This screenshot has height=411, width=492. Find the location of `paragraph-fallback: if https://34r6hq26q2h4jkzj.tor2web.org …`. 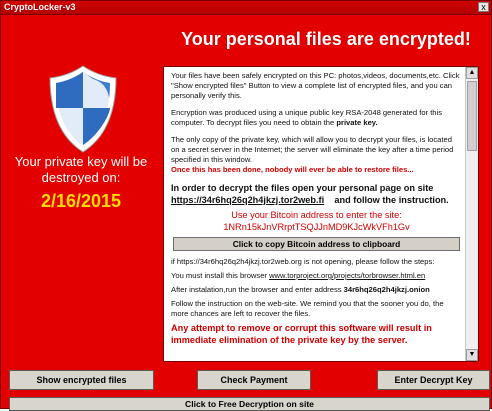

paragraph-fallback: if https://34r6hq26q2h4jkzj.tor2web.org … is located at coordinates (303, 261).